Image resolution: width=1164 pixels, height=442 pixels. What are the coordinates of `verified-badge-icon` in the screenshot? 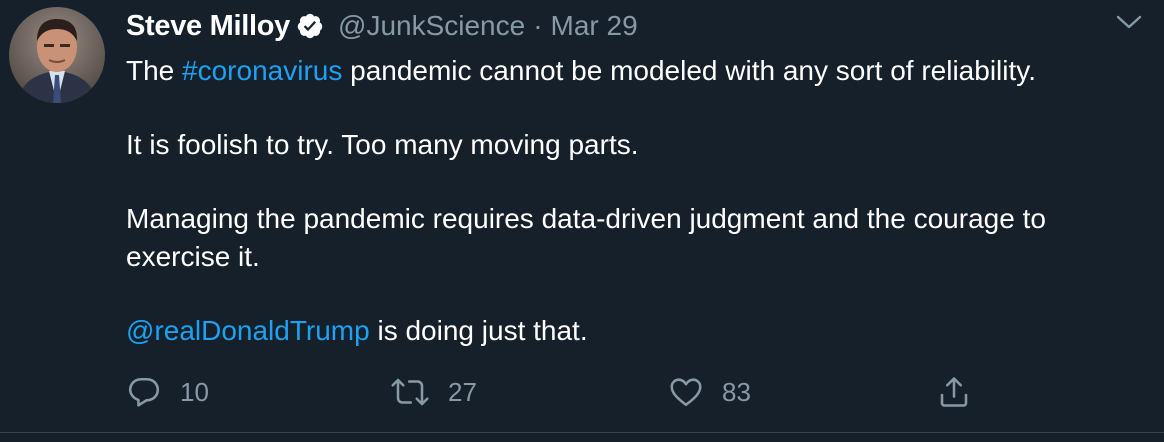 It's located at (310, 26).